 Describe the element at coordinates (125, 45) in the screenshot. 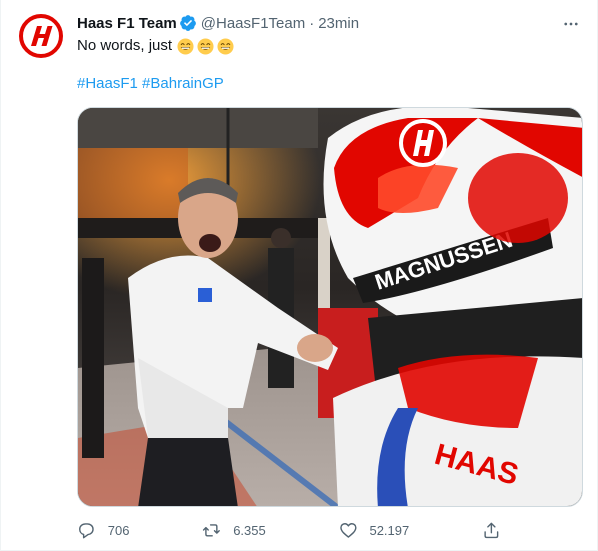

I see `tweet-text-content: No words, just` at that location.